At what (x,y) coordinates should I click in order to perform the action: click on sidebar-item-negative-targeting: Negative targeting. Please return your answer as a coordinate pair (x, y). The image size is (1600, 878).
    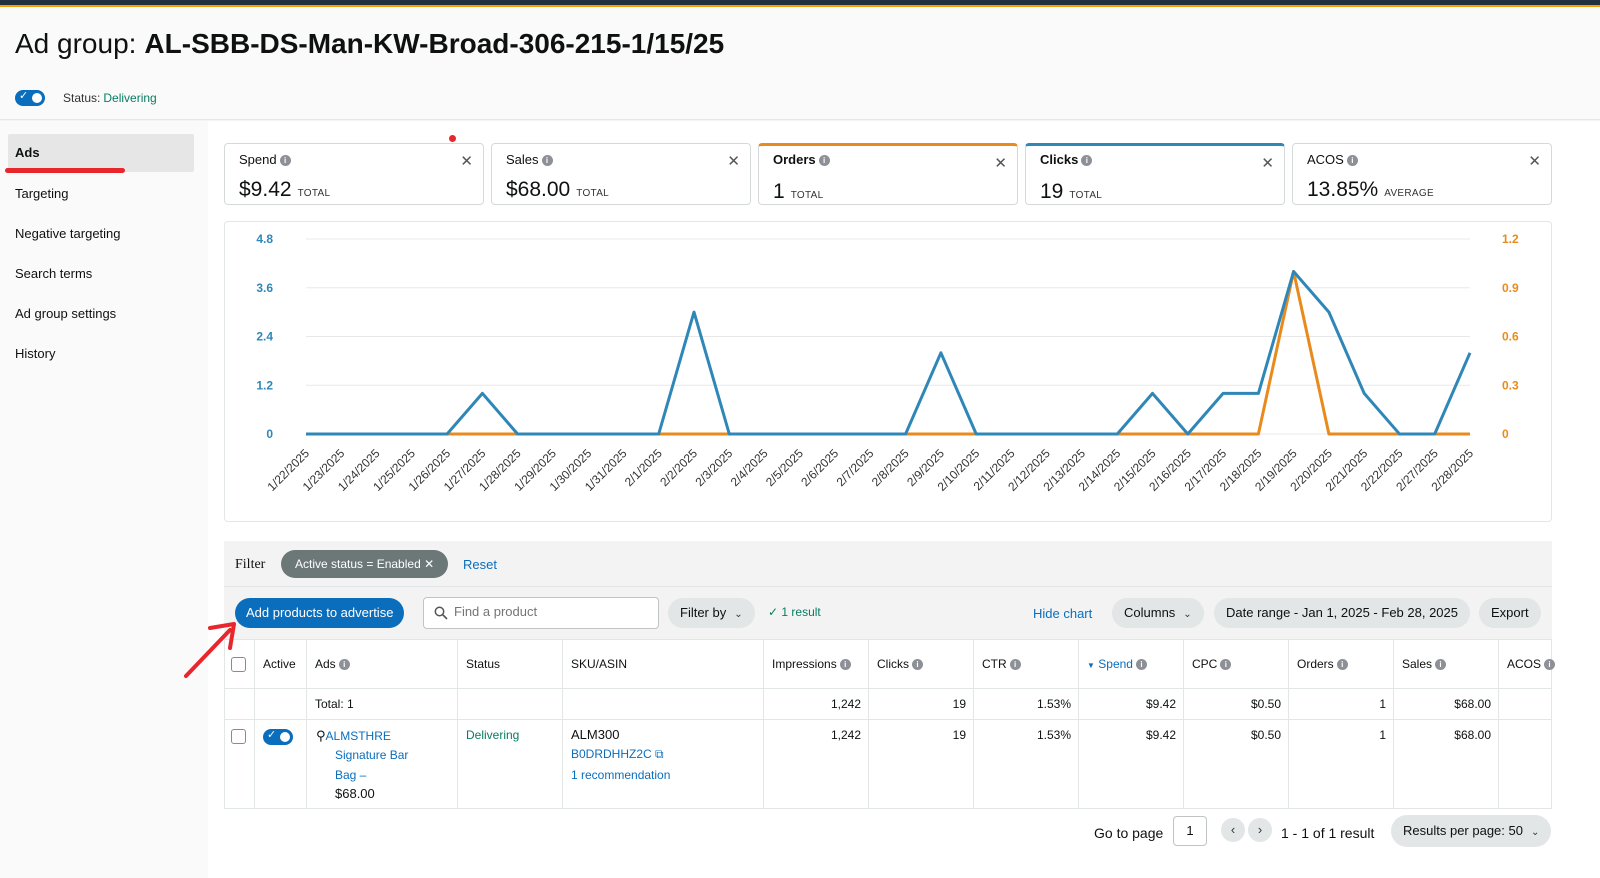
    Looking at the image, I should click on (101, 234).